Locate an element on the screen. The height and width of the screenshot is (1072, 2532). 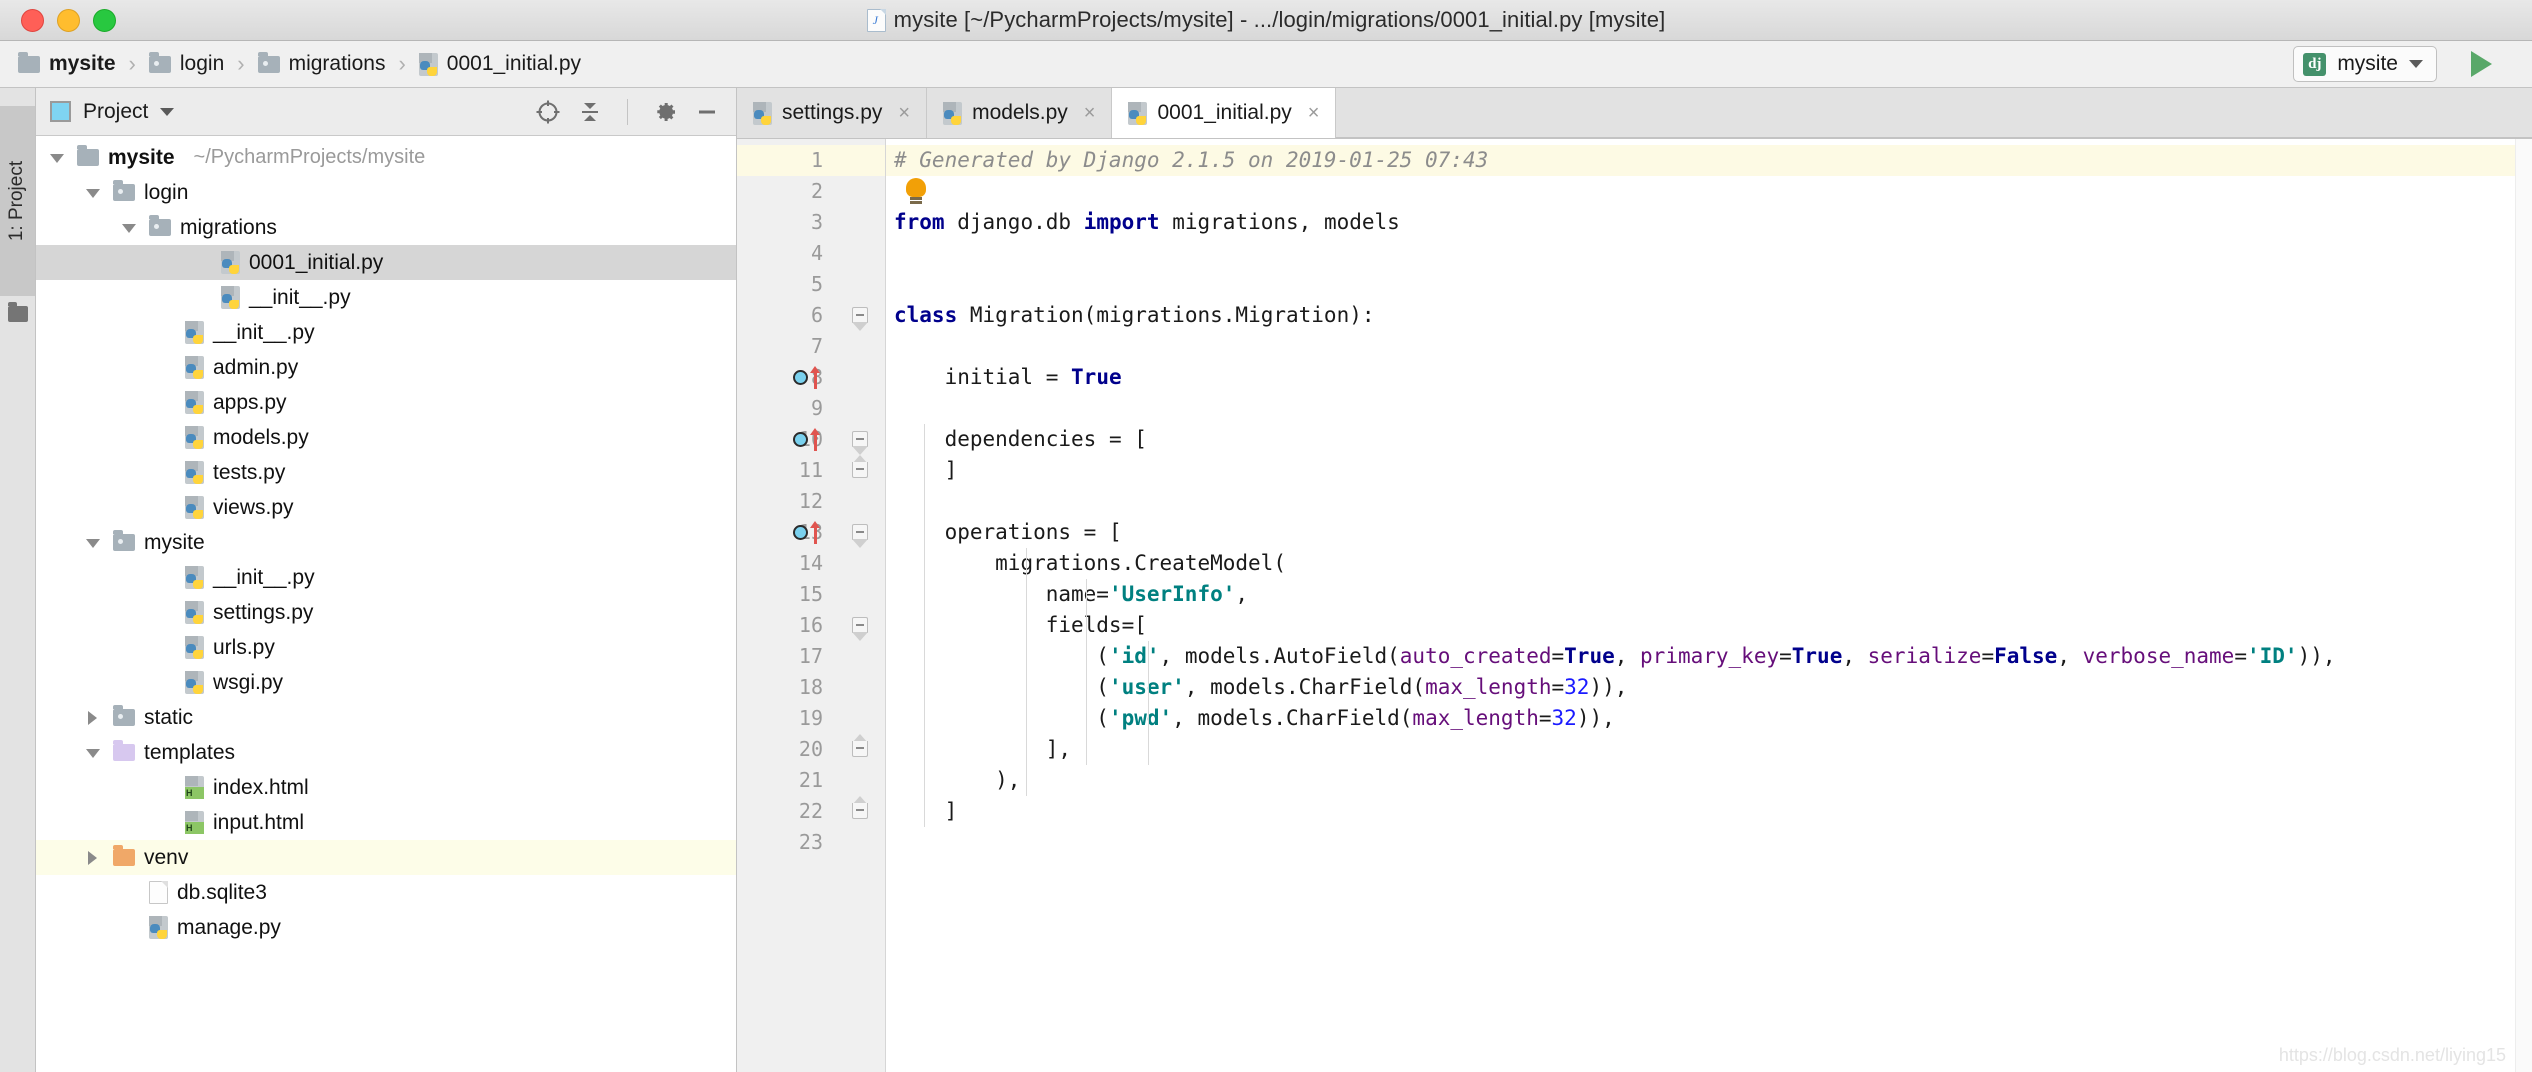
tree-row-index-html: Hindex.html is located at coordinates (386, 787).